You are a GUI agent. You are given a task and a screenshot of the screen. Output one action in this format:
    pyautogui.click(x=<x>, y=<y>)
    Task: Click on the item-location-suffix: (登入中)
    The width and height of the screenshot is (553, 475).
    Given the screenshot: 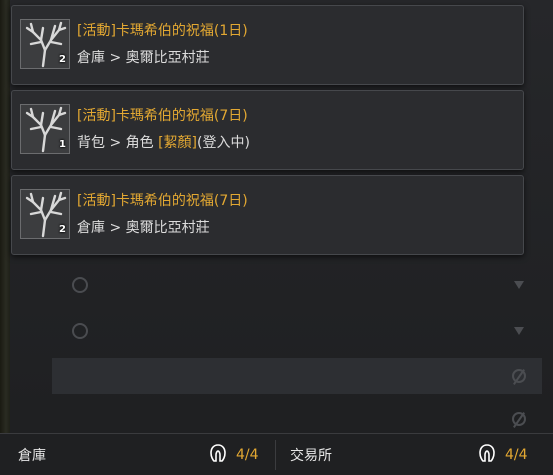 What is the action you would take?
    pyautogui.click(x=223, y=143)
    